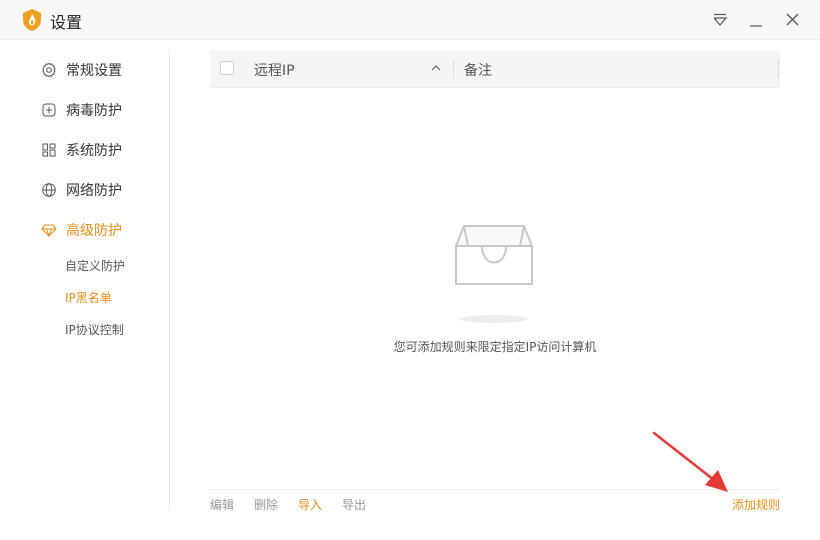 This screenshot has height=540, width=820. What do you see at coordinates (222, 504) in the screenshot?
I see `edit-button: 编辑` at bounding box center [222, 504].